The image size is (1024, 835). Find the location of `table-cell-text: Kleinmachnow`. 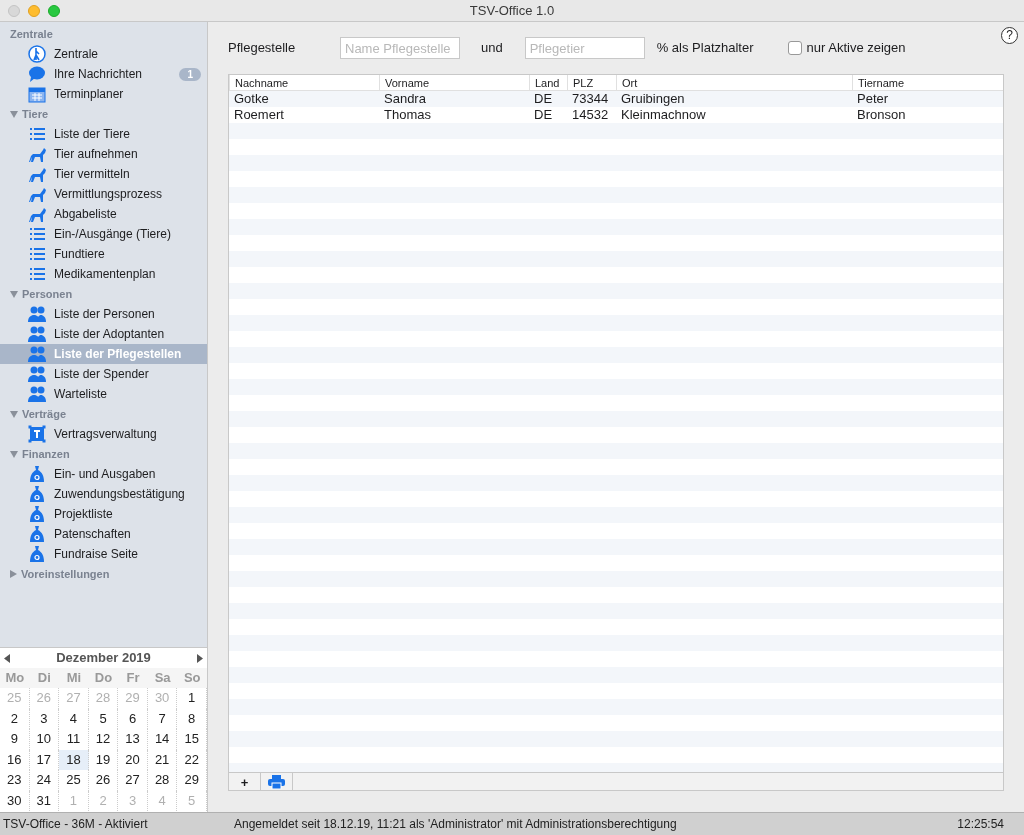

table-cell-text: Kleinmachnow is located at coordinates (663, 115).